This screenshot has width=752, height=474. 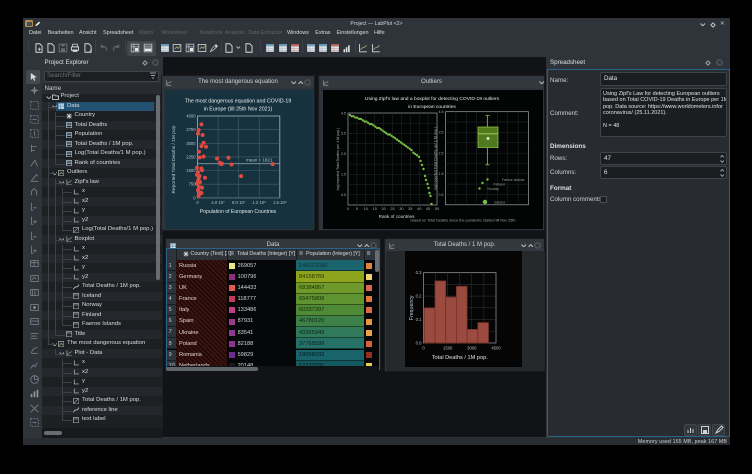 What do you see at coordinates (191, 156) in the screenshot?
I see `svg-text: 2250` at bounding box center [191, 156].